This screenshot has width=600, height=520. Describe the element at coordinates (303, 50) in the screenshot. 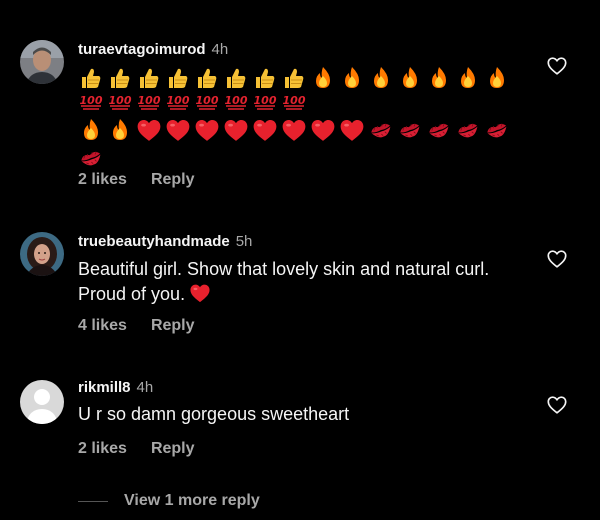

I see `comment-header: turaevtagoimurod 4h` at that location.